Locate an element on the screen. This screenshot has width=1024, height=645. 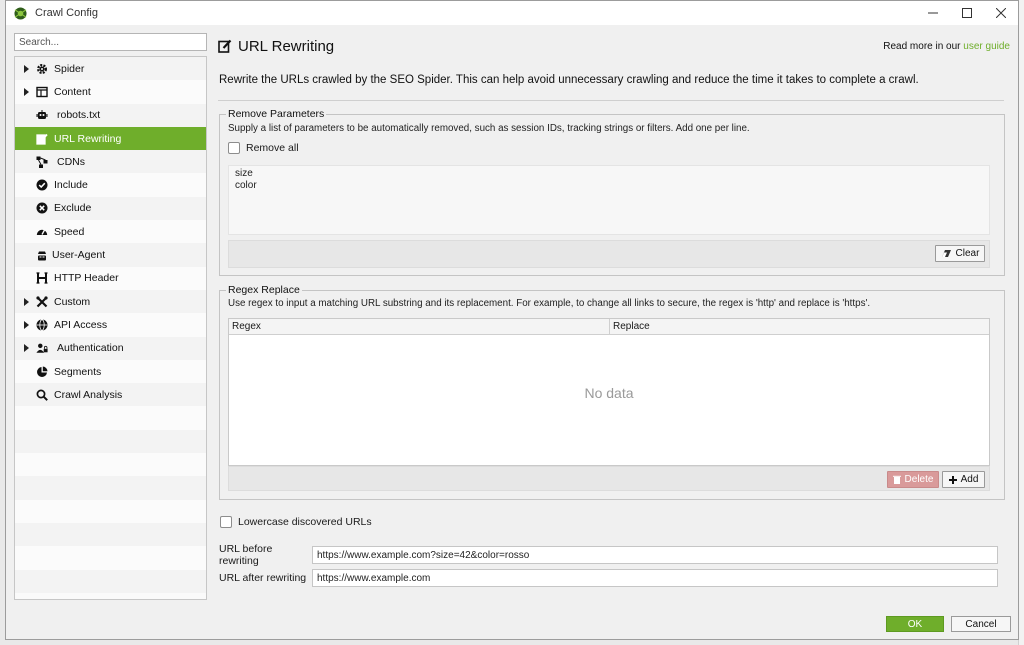
sidebar-item-robots: robots.txt is located at coordinates (110, 115).